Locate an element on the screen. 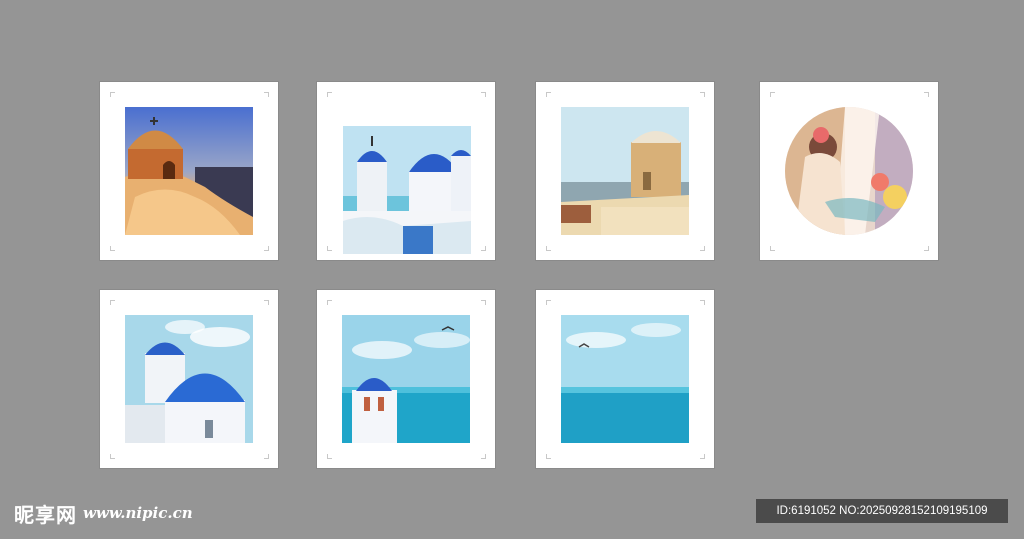  windmill-print is located at coordinates (625, 171).